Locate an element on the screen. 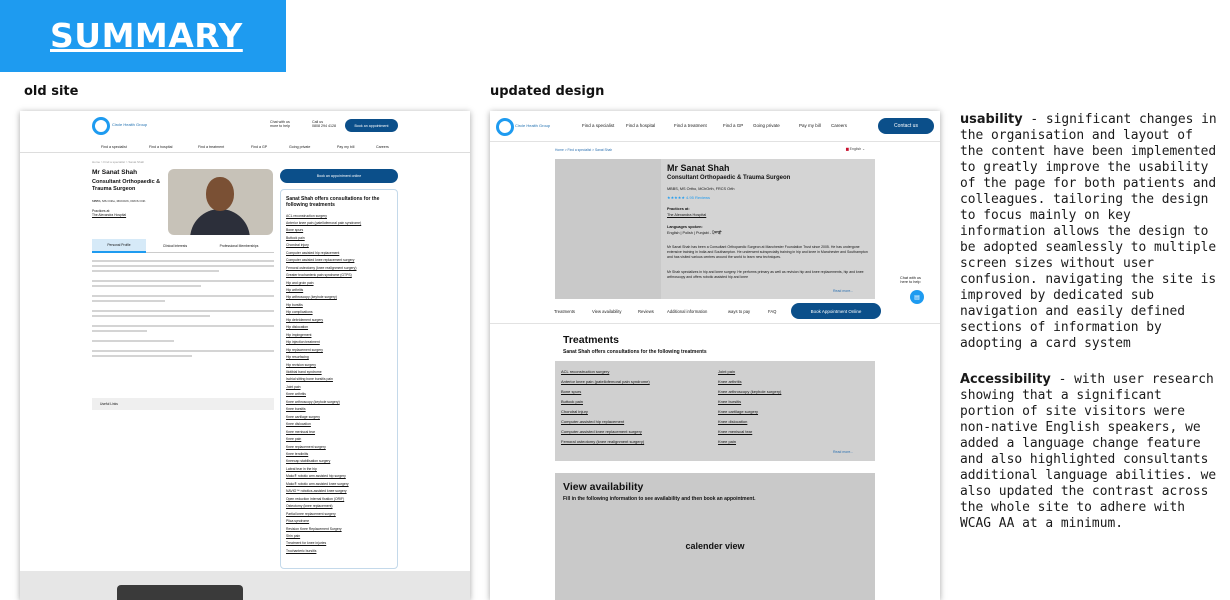 The width and height of the screenshot is (1230, 600). treatment-link: Computer assisted hip replacement is located at coordinates (339, 253).